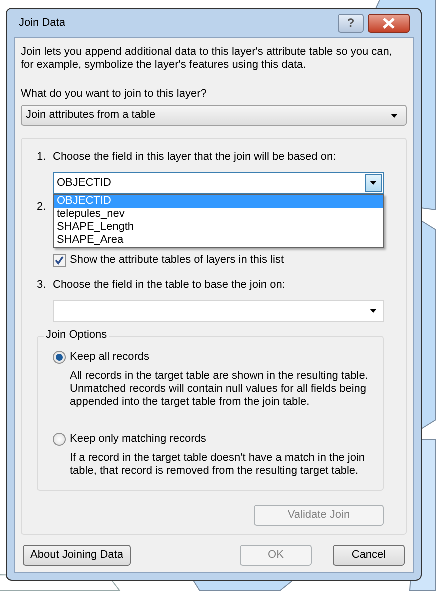  I want to click on option-description: If a record in the target table doesn't have a match in the join table, that record is removed from the resulting target table., so click(218, 465).